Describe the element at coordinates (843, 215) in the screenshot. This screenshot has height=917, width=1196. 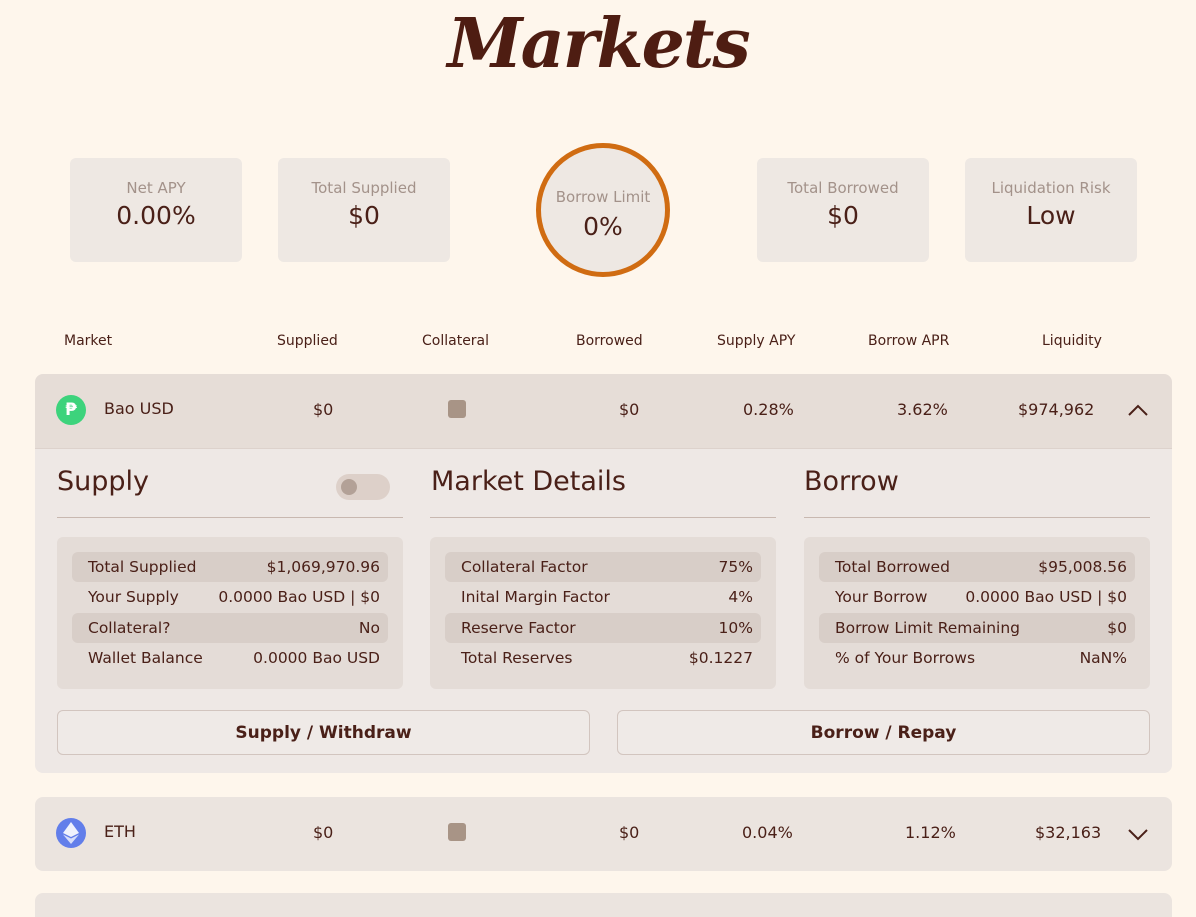
I see `total-borrowed-value: $0` at that location.